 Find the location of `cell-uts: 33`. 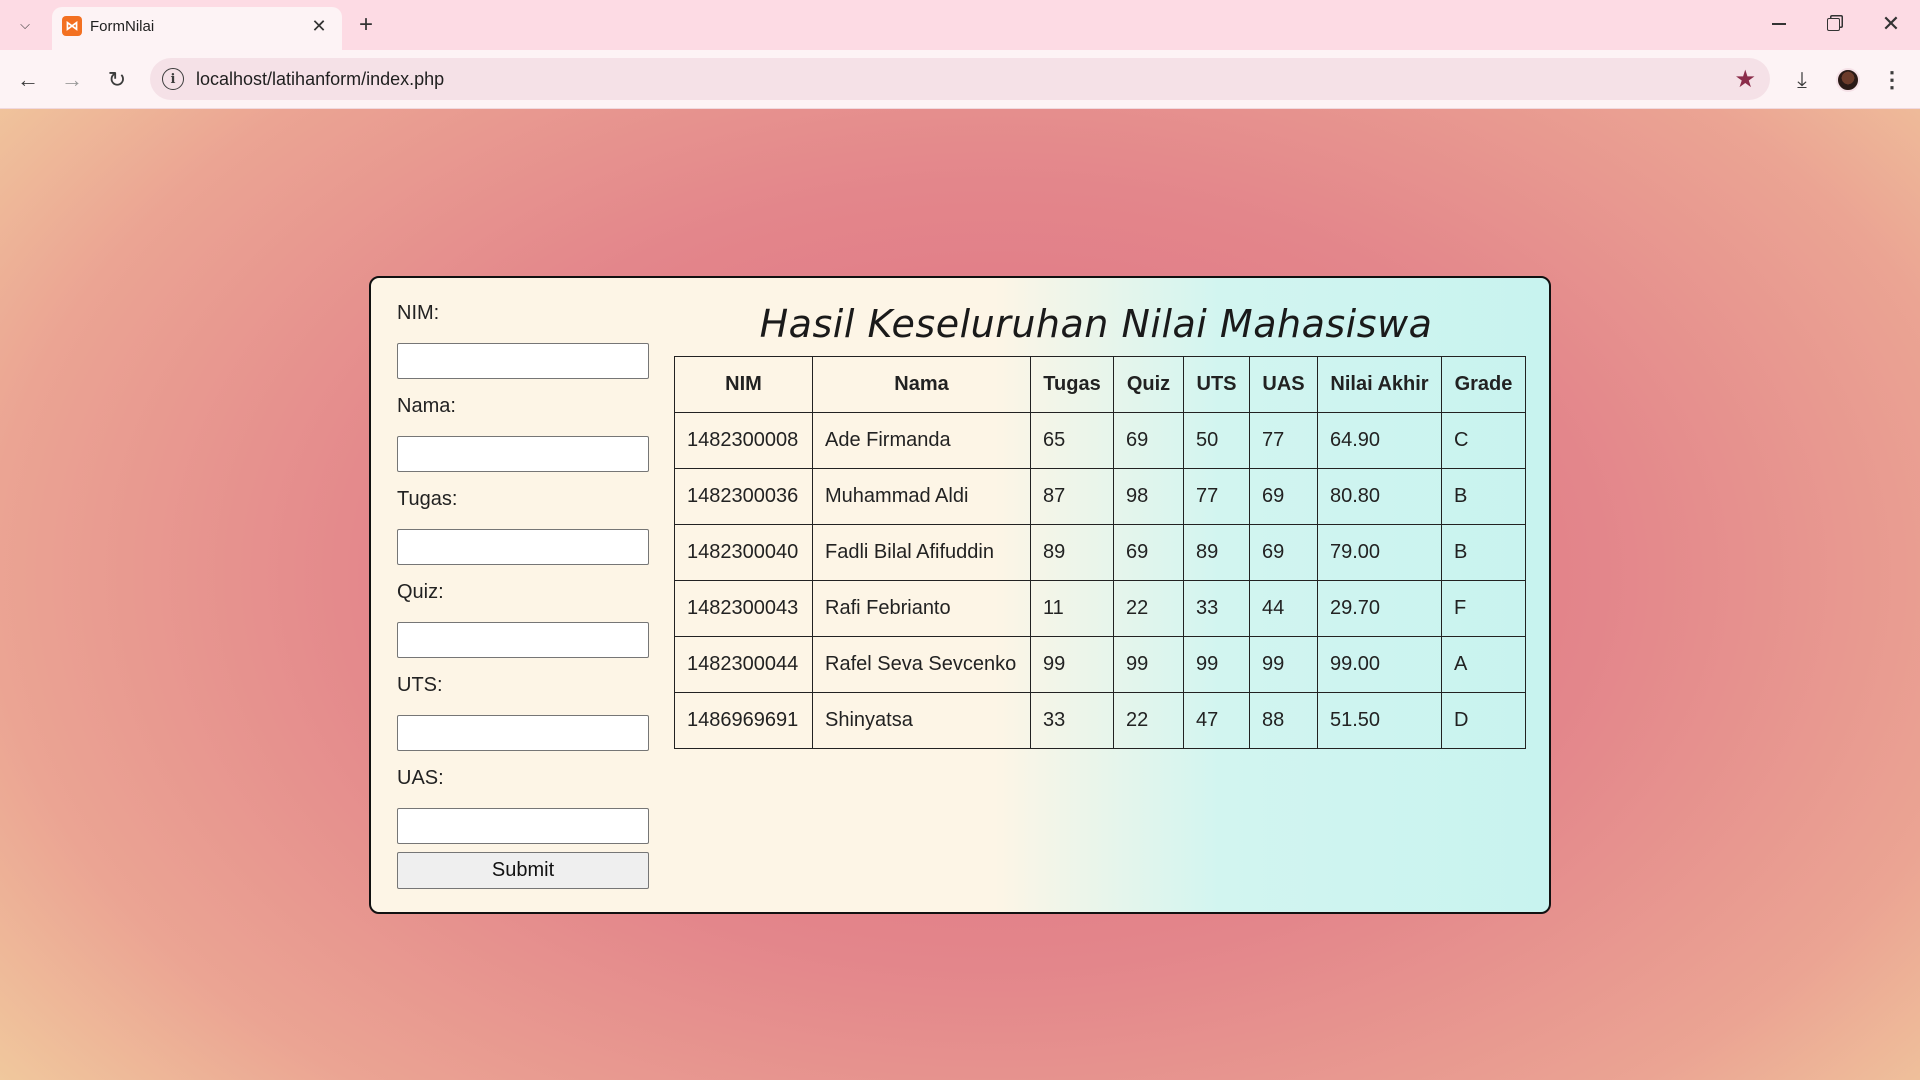

cell-uts: 33 is located at coordinates (1216, 608).